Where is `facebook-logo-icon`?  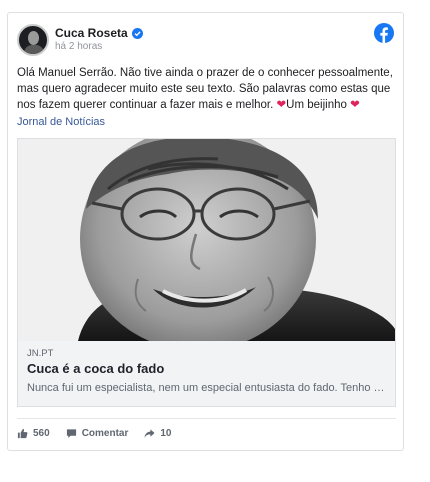
facebook-logo-icon is located at coordinates (384, 33).